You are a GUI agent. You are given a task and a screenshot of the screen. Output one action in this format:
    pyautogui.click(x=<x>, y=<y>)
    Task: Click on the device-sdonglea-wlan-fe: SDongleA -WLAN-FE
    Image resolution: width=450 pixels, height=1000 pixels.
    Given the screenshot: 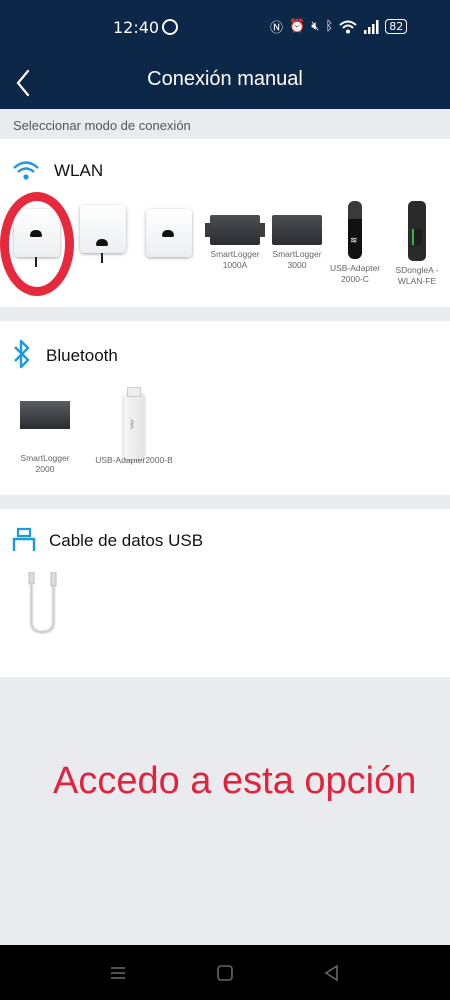 What is the action you would take?
    pyautogui.click(x=417, y=244)
    